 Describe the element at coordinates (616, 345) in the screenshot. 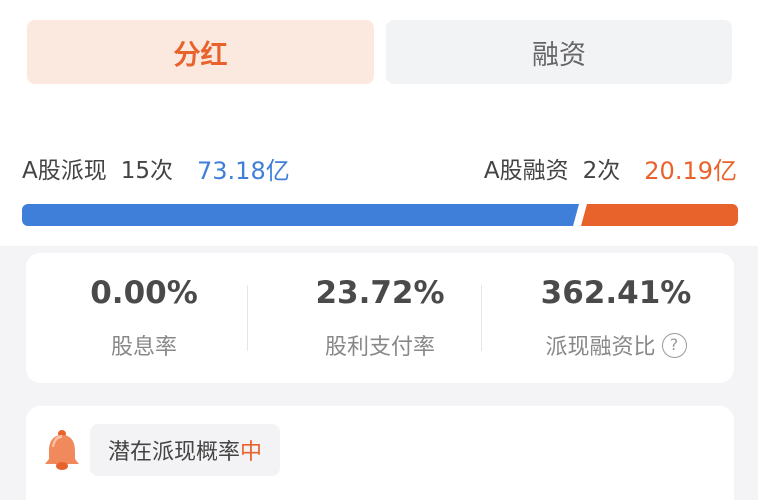

I see `metric-label: 派现融资比 ?` at that location.